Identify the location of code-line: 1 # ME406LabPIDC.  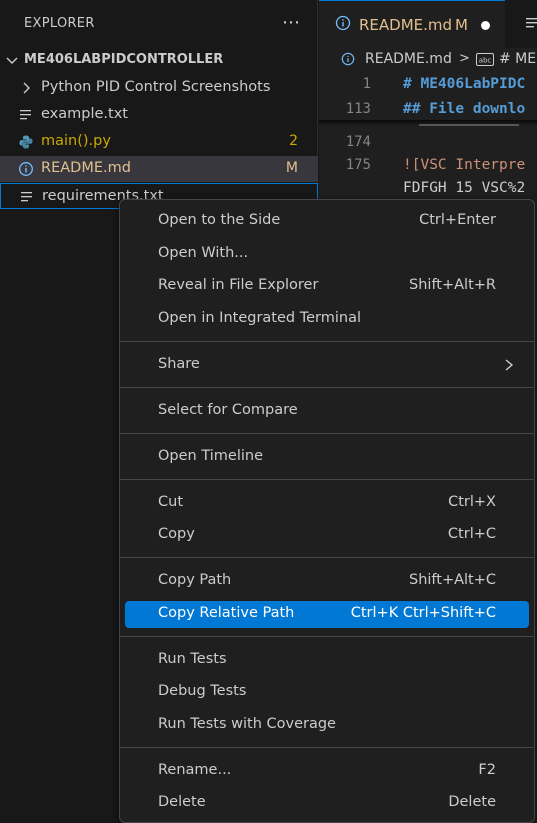
(428, 87).